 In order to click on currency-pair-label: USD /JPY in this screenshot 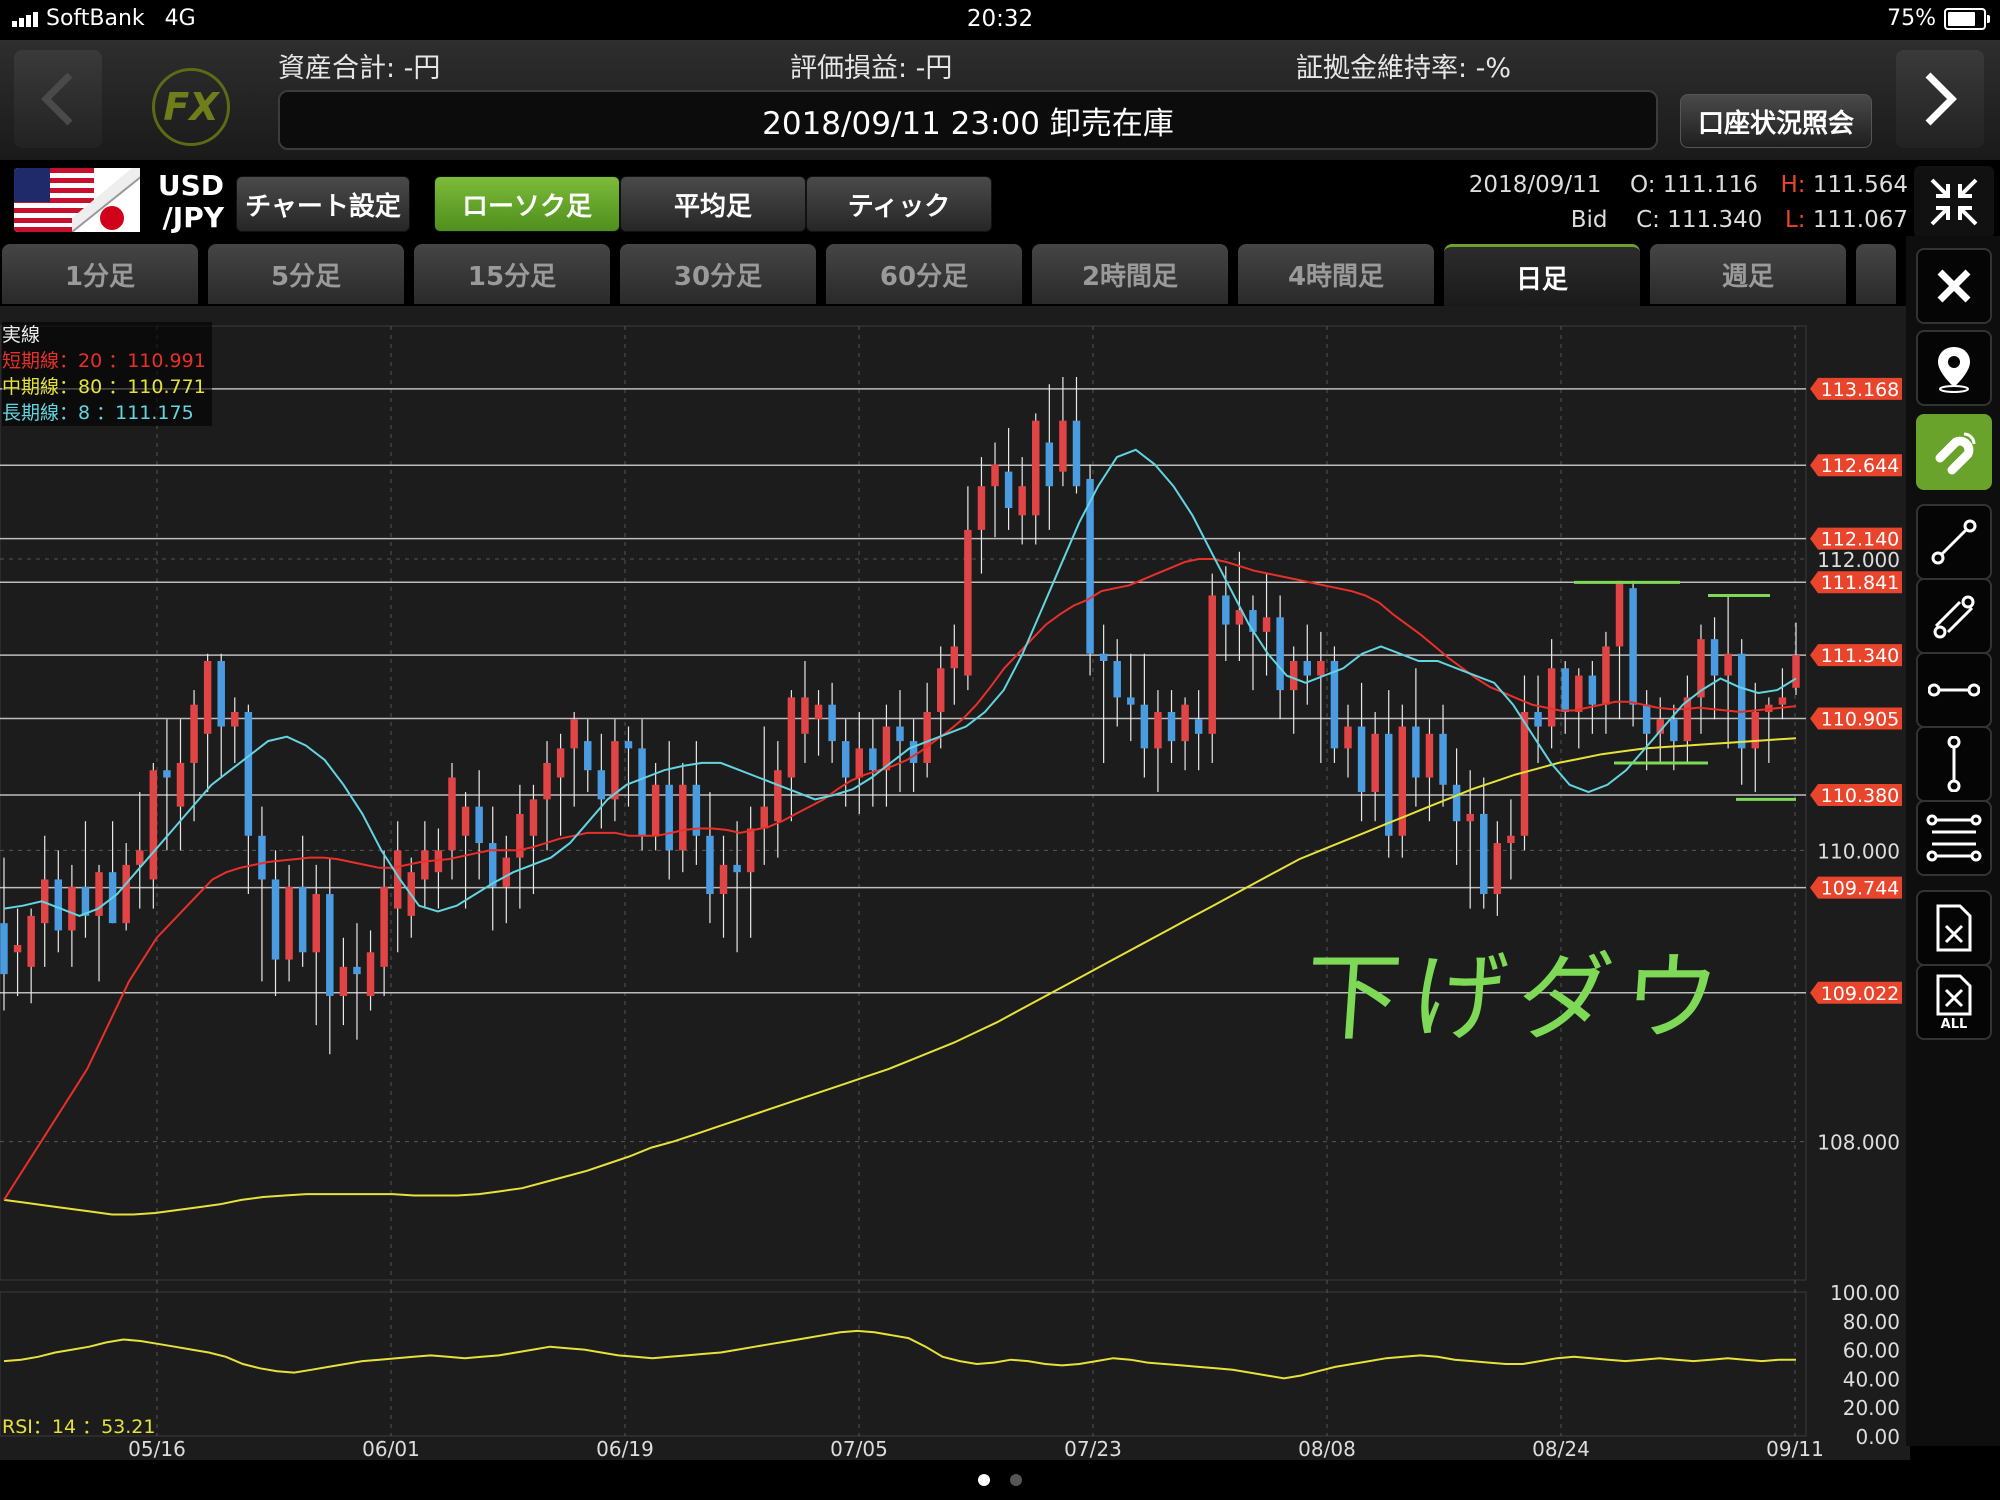, I will do `click(184, 202)`.